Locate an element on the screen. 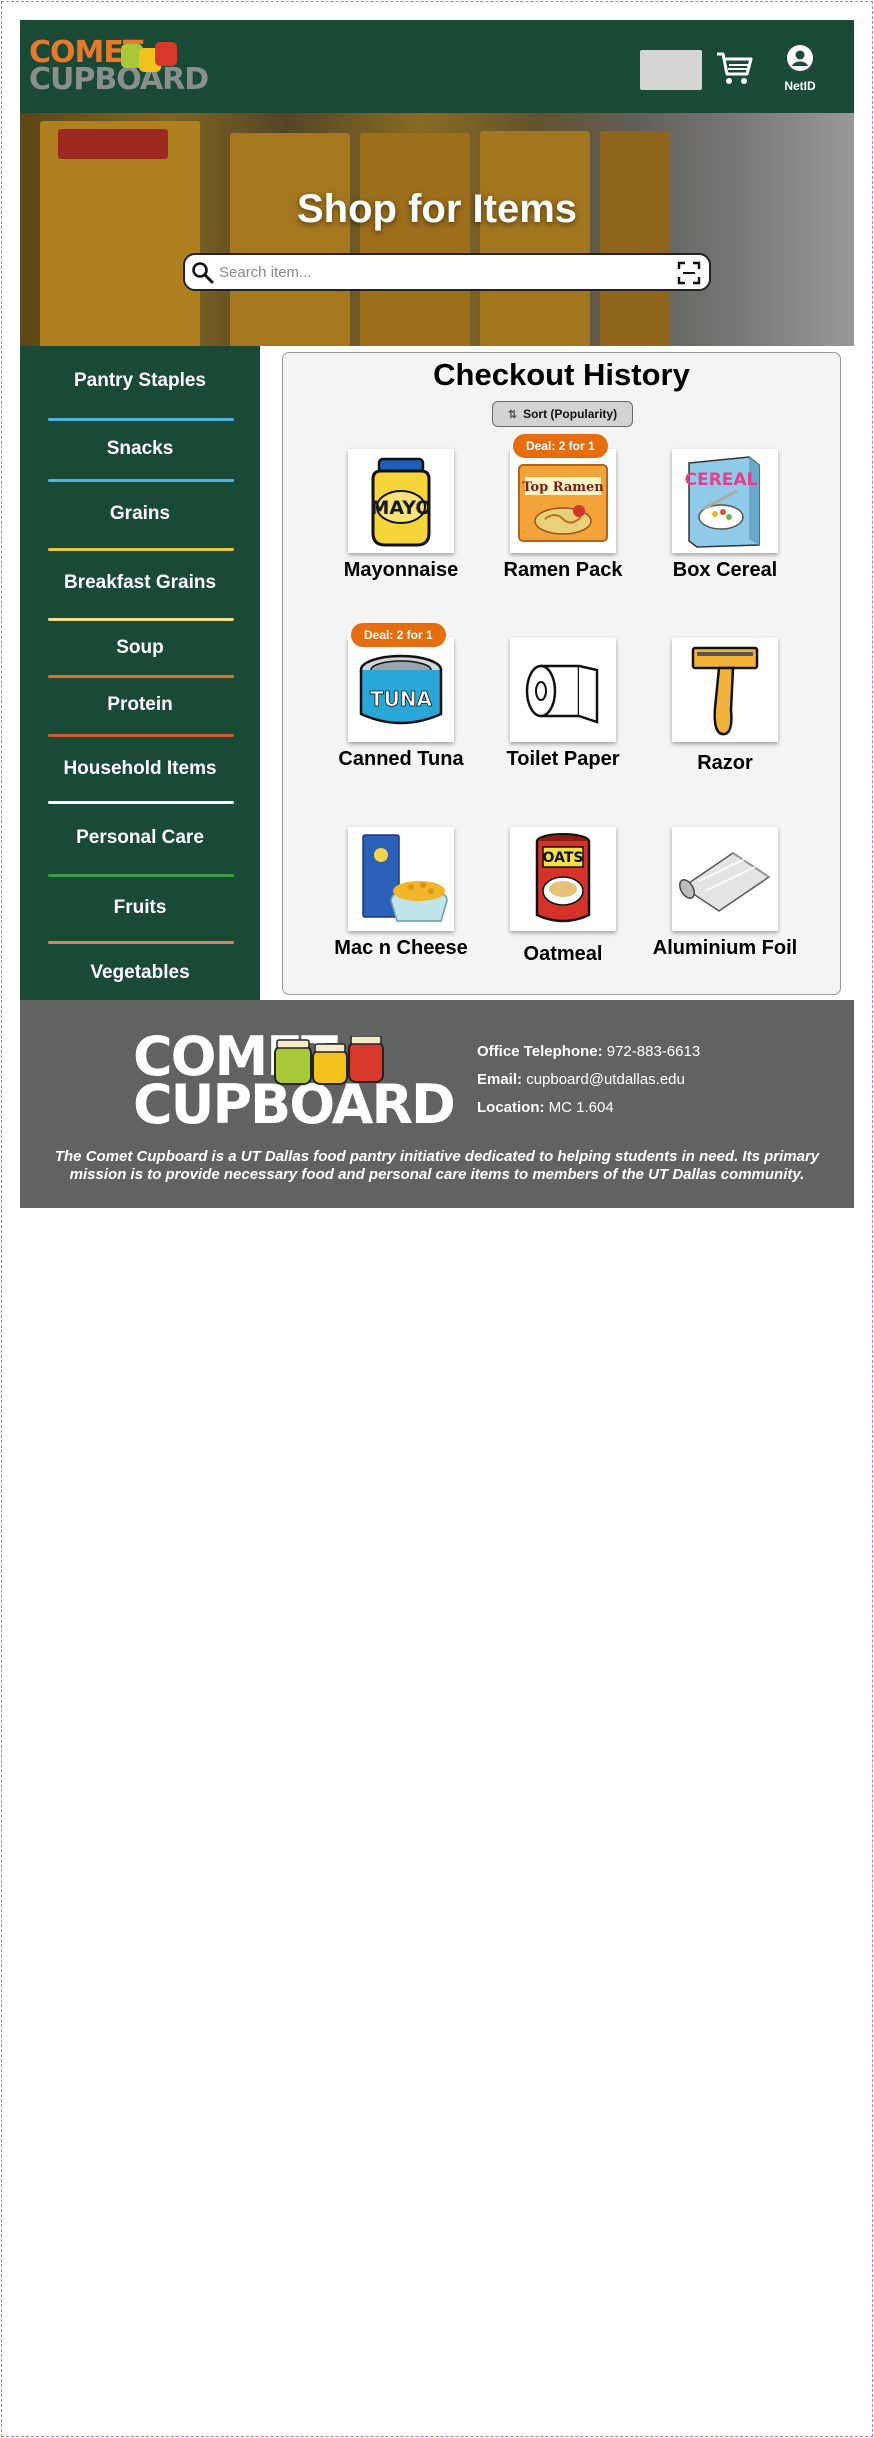  search-input is located at coordinates (439, 272).